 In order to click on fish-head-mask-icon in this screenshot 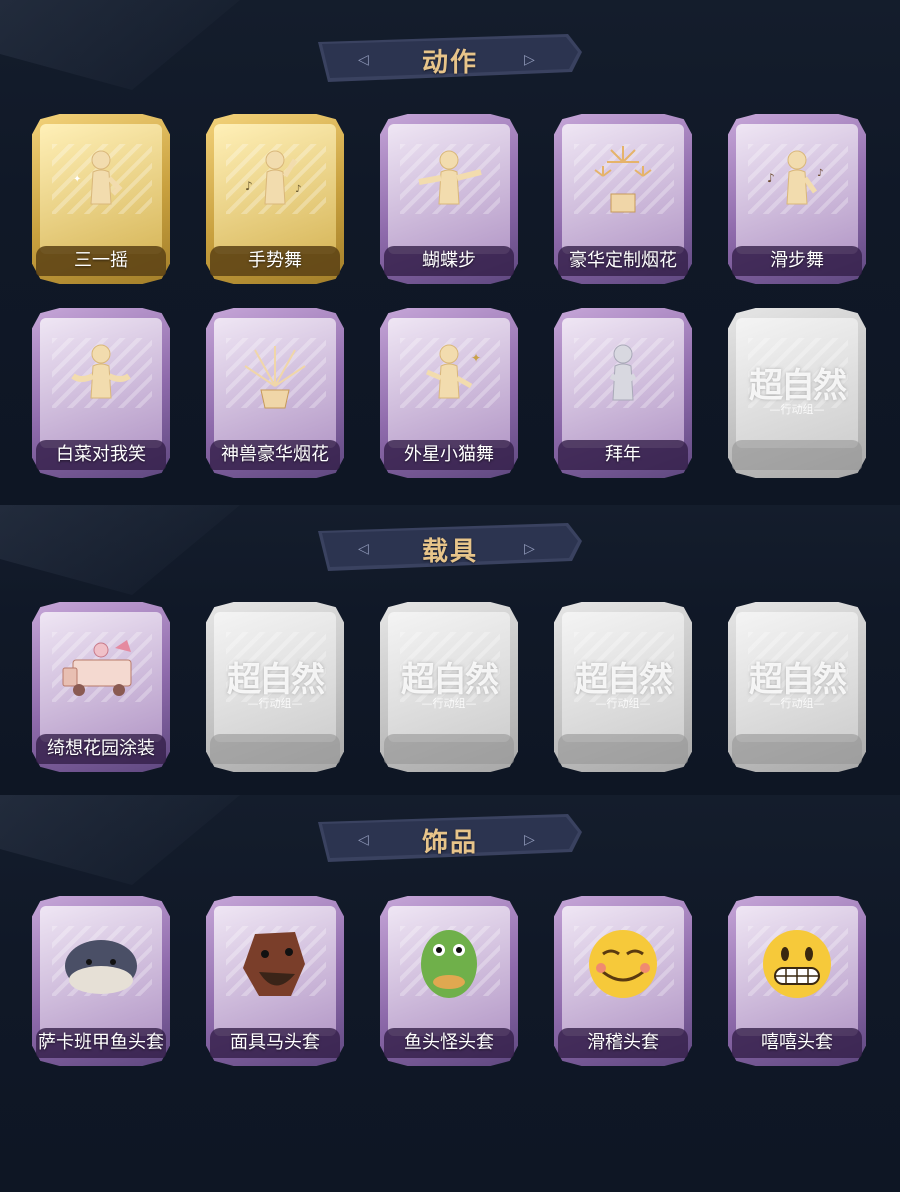, I will do `click(101, 967)`.